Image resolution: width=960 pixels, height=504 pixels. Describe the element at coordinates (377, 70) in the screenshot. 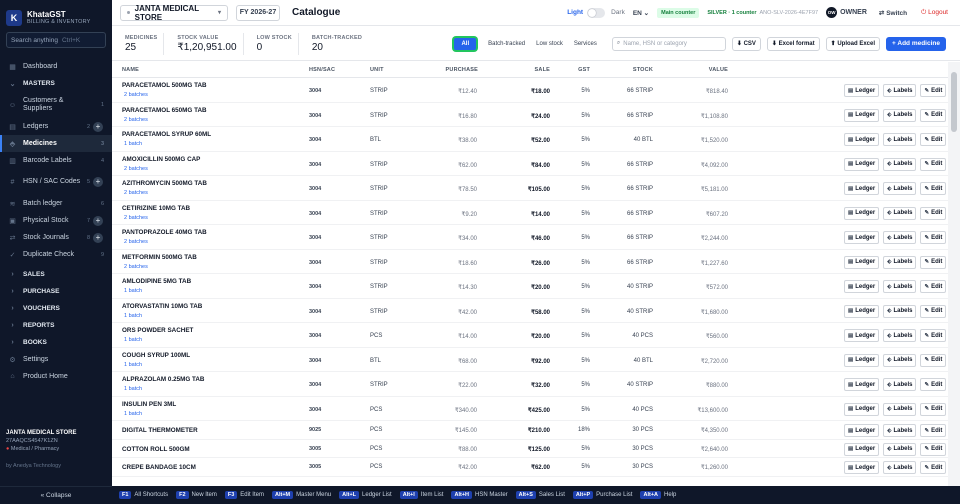

I see `col-unit: UNIT` at that location.